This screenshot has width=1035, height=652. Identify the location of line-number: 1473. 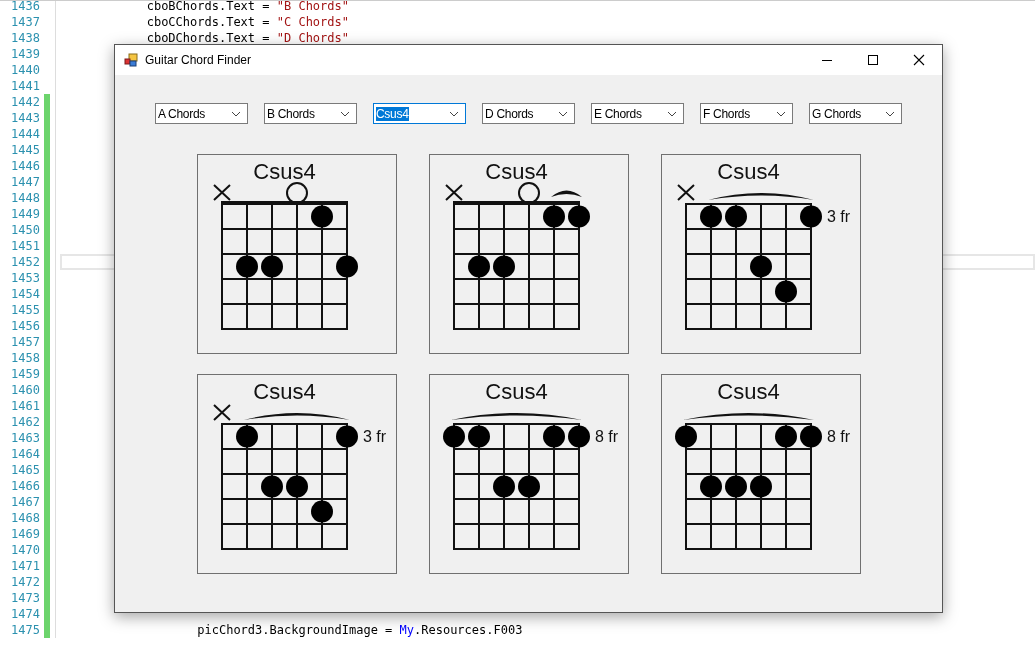
(25, 598).